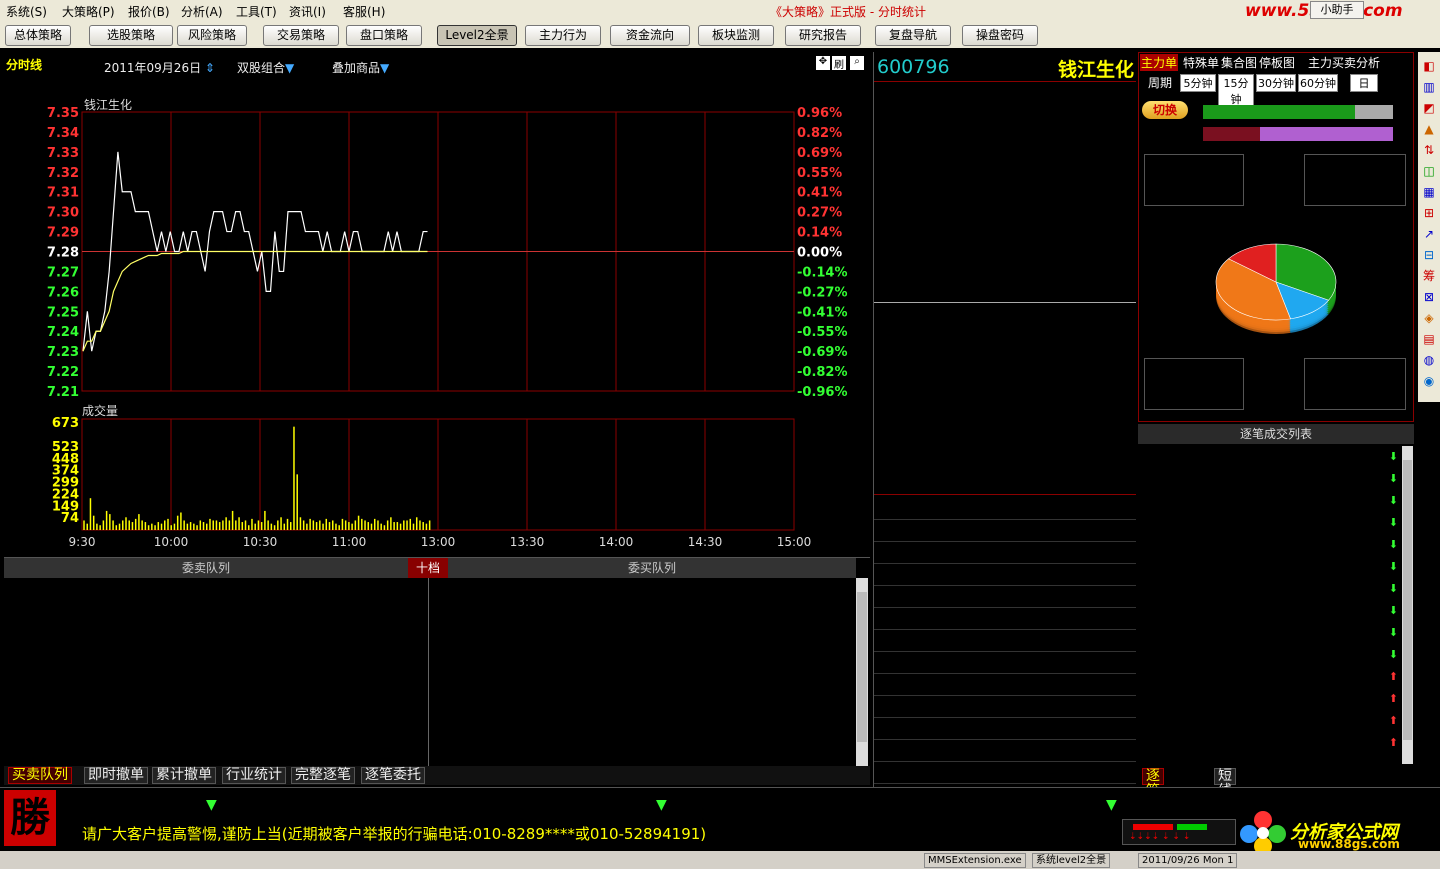 This screenshot has width=1440, height=869. Describe the element at coordinates (913, 35) in the screenshot. I see `toolbar-button-10: 复盘导航` at that location.